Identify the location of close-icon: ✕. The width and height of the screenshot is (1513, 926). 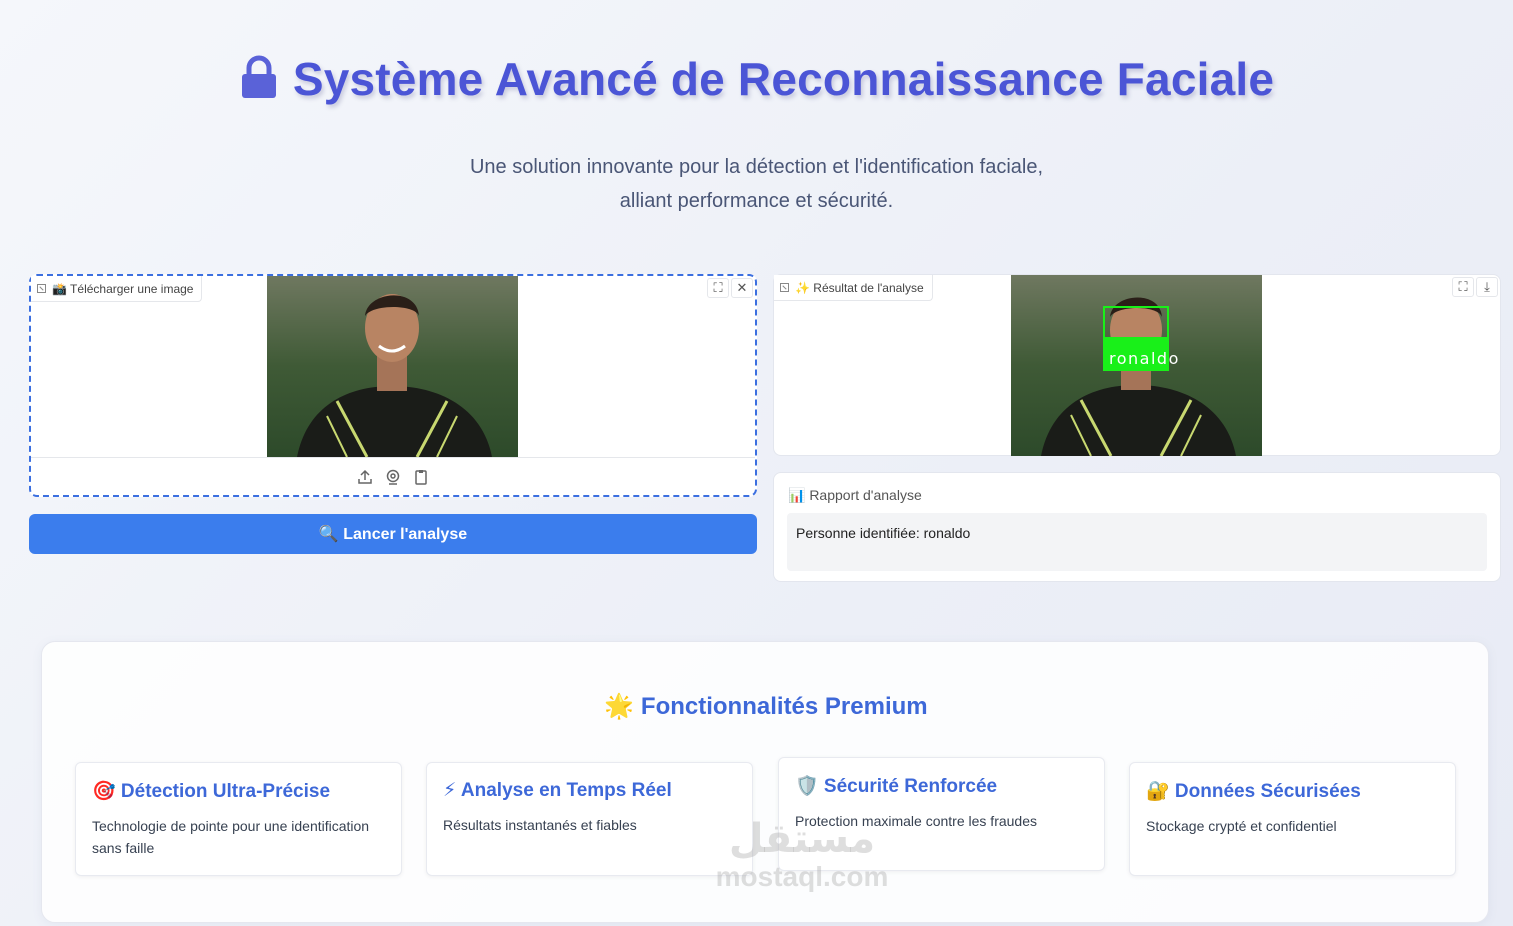
(742, 288).